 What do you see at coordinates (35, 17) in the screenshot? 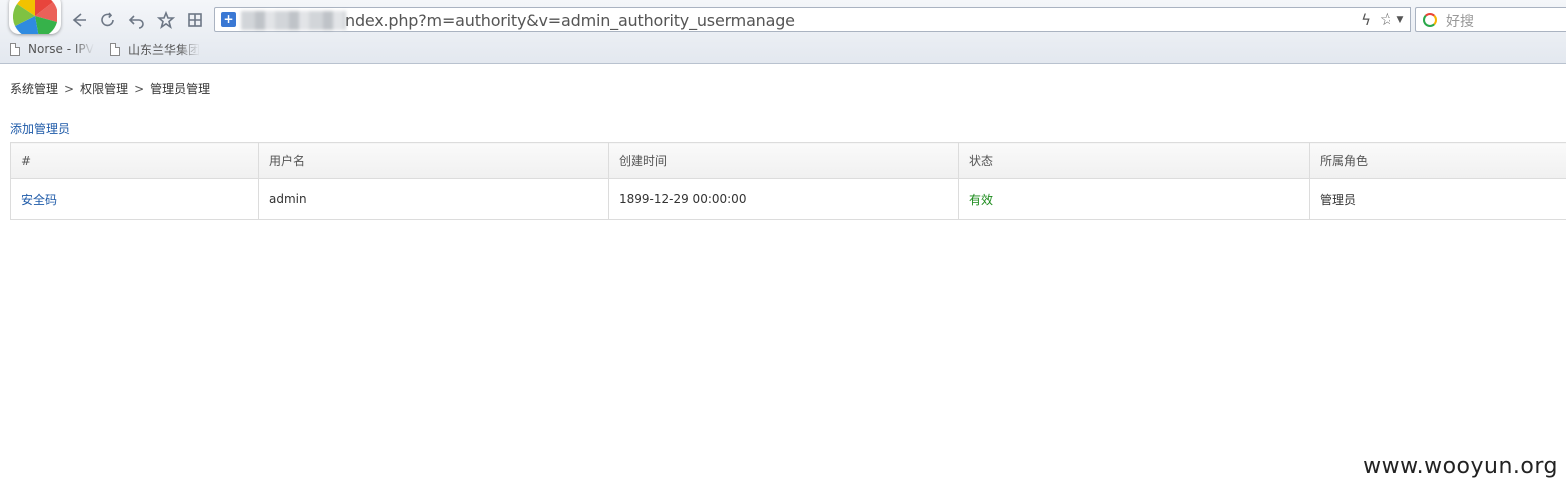
I see `browser-logo-icon` at bounding box center [35, 17].